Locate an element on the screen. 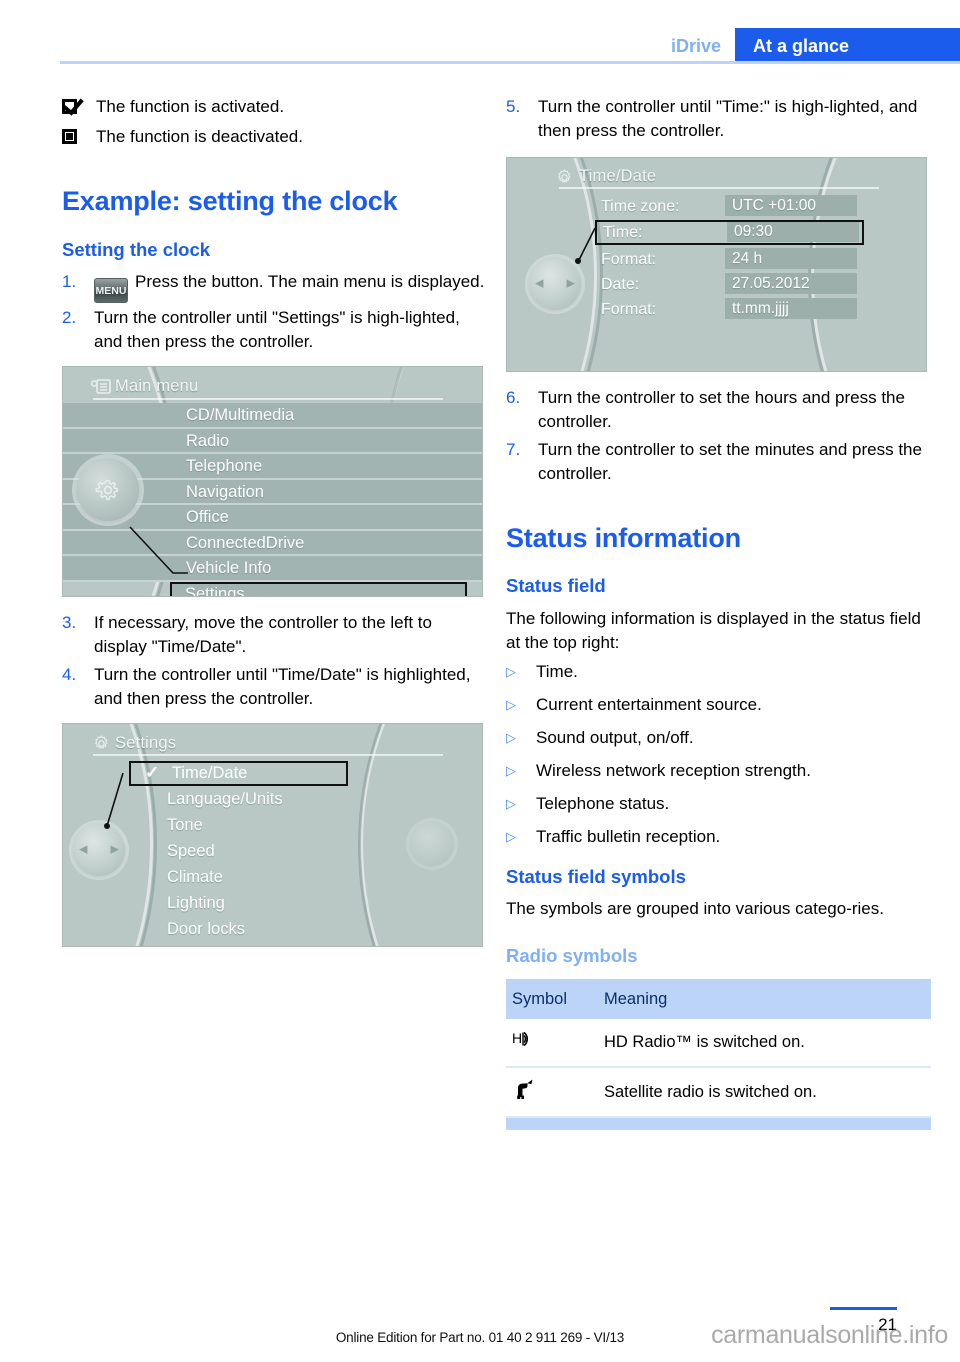 This screenshot has width=960, height=1362. timedate-row-value: UTC +01:00 is located at coordinates (791, 206).